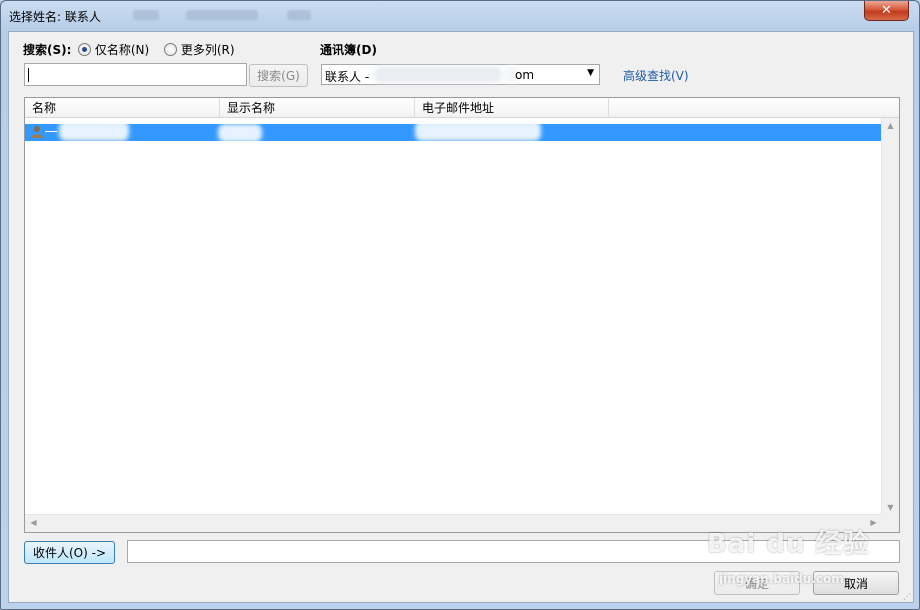 This screenshot has width=920, height=610. What do you see at coordinates (781, 579) in the screenshot?
I see `watermark-url: jingyan.baidu.com` at bounding box center [781, 579].